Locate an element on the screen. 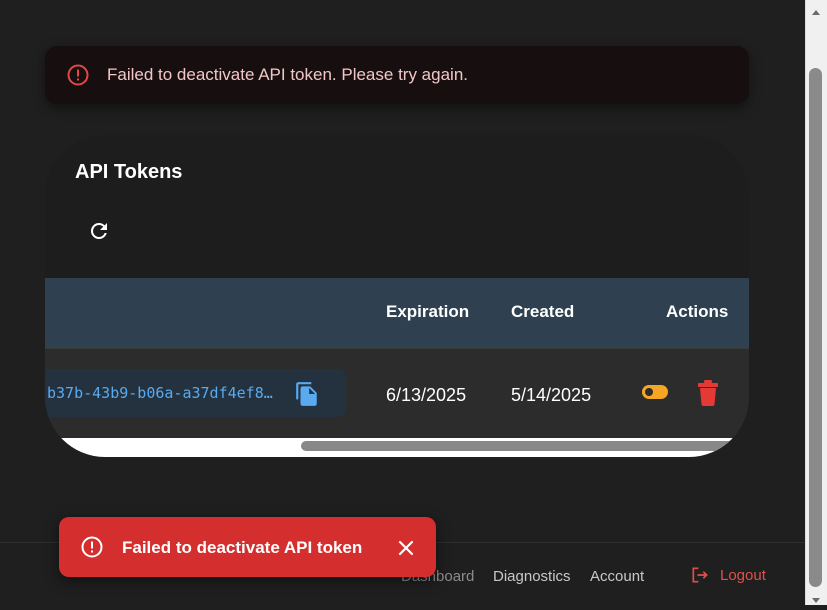 The height and width of the screenshot is (610, 827). copy-icon is located at coordinates (306, 394).